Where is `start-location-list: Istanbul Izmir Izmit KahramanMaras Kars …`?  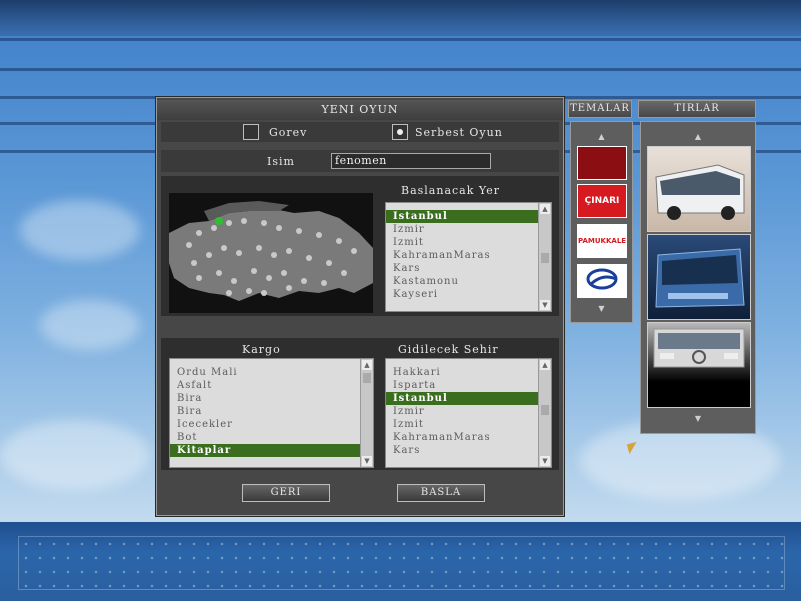
start-location-list: Istanbul Izmir Izmit KahramanMaras Kars … is located at coordinates (468, 257).